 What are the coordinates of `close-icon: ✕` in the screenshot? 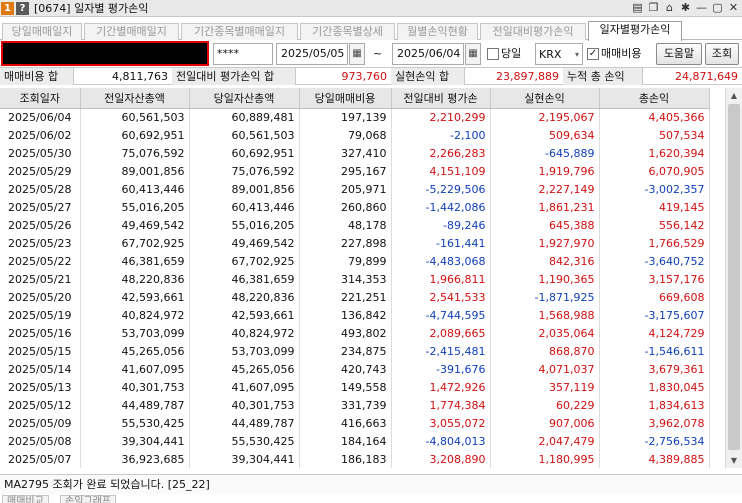 It's located at (733, 7).